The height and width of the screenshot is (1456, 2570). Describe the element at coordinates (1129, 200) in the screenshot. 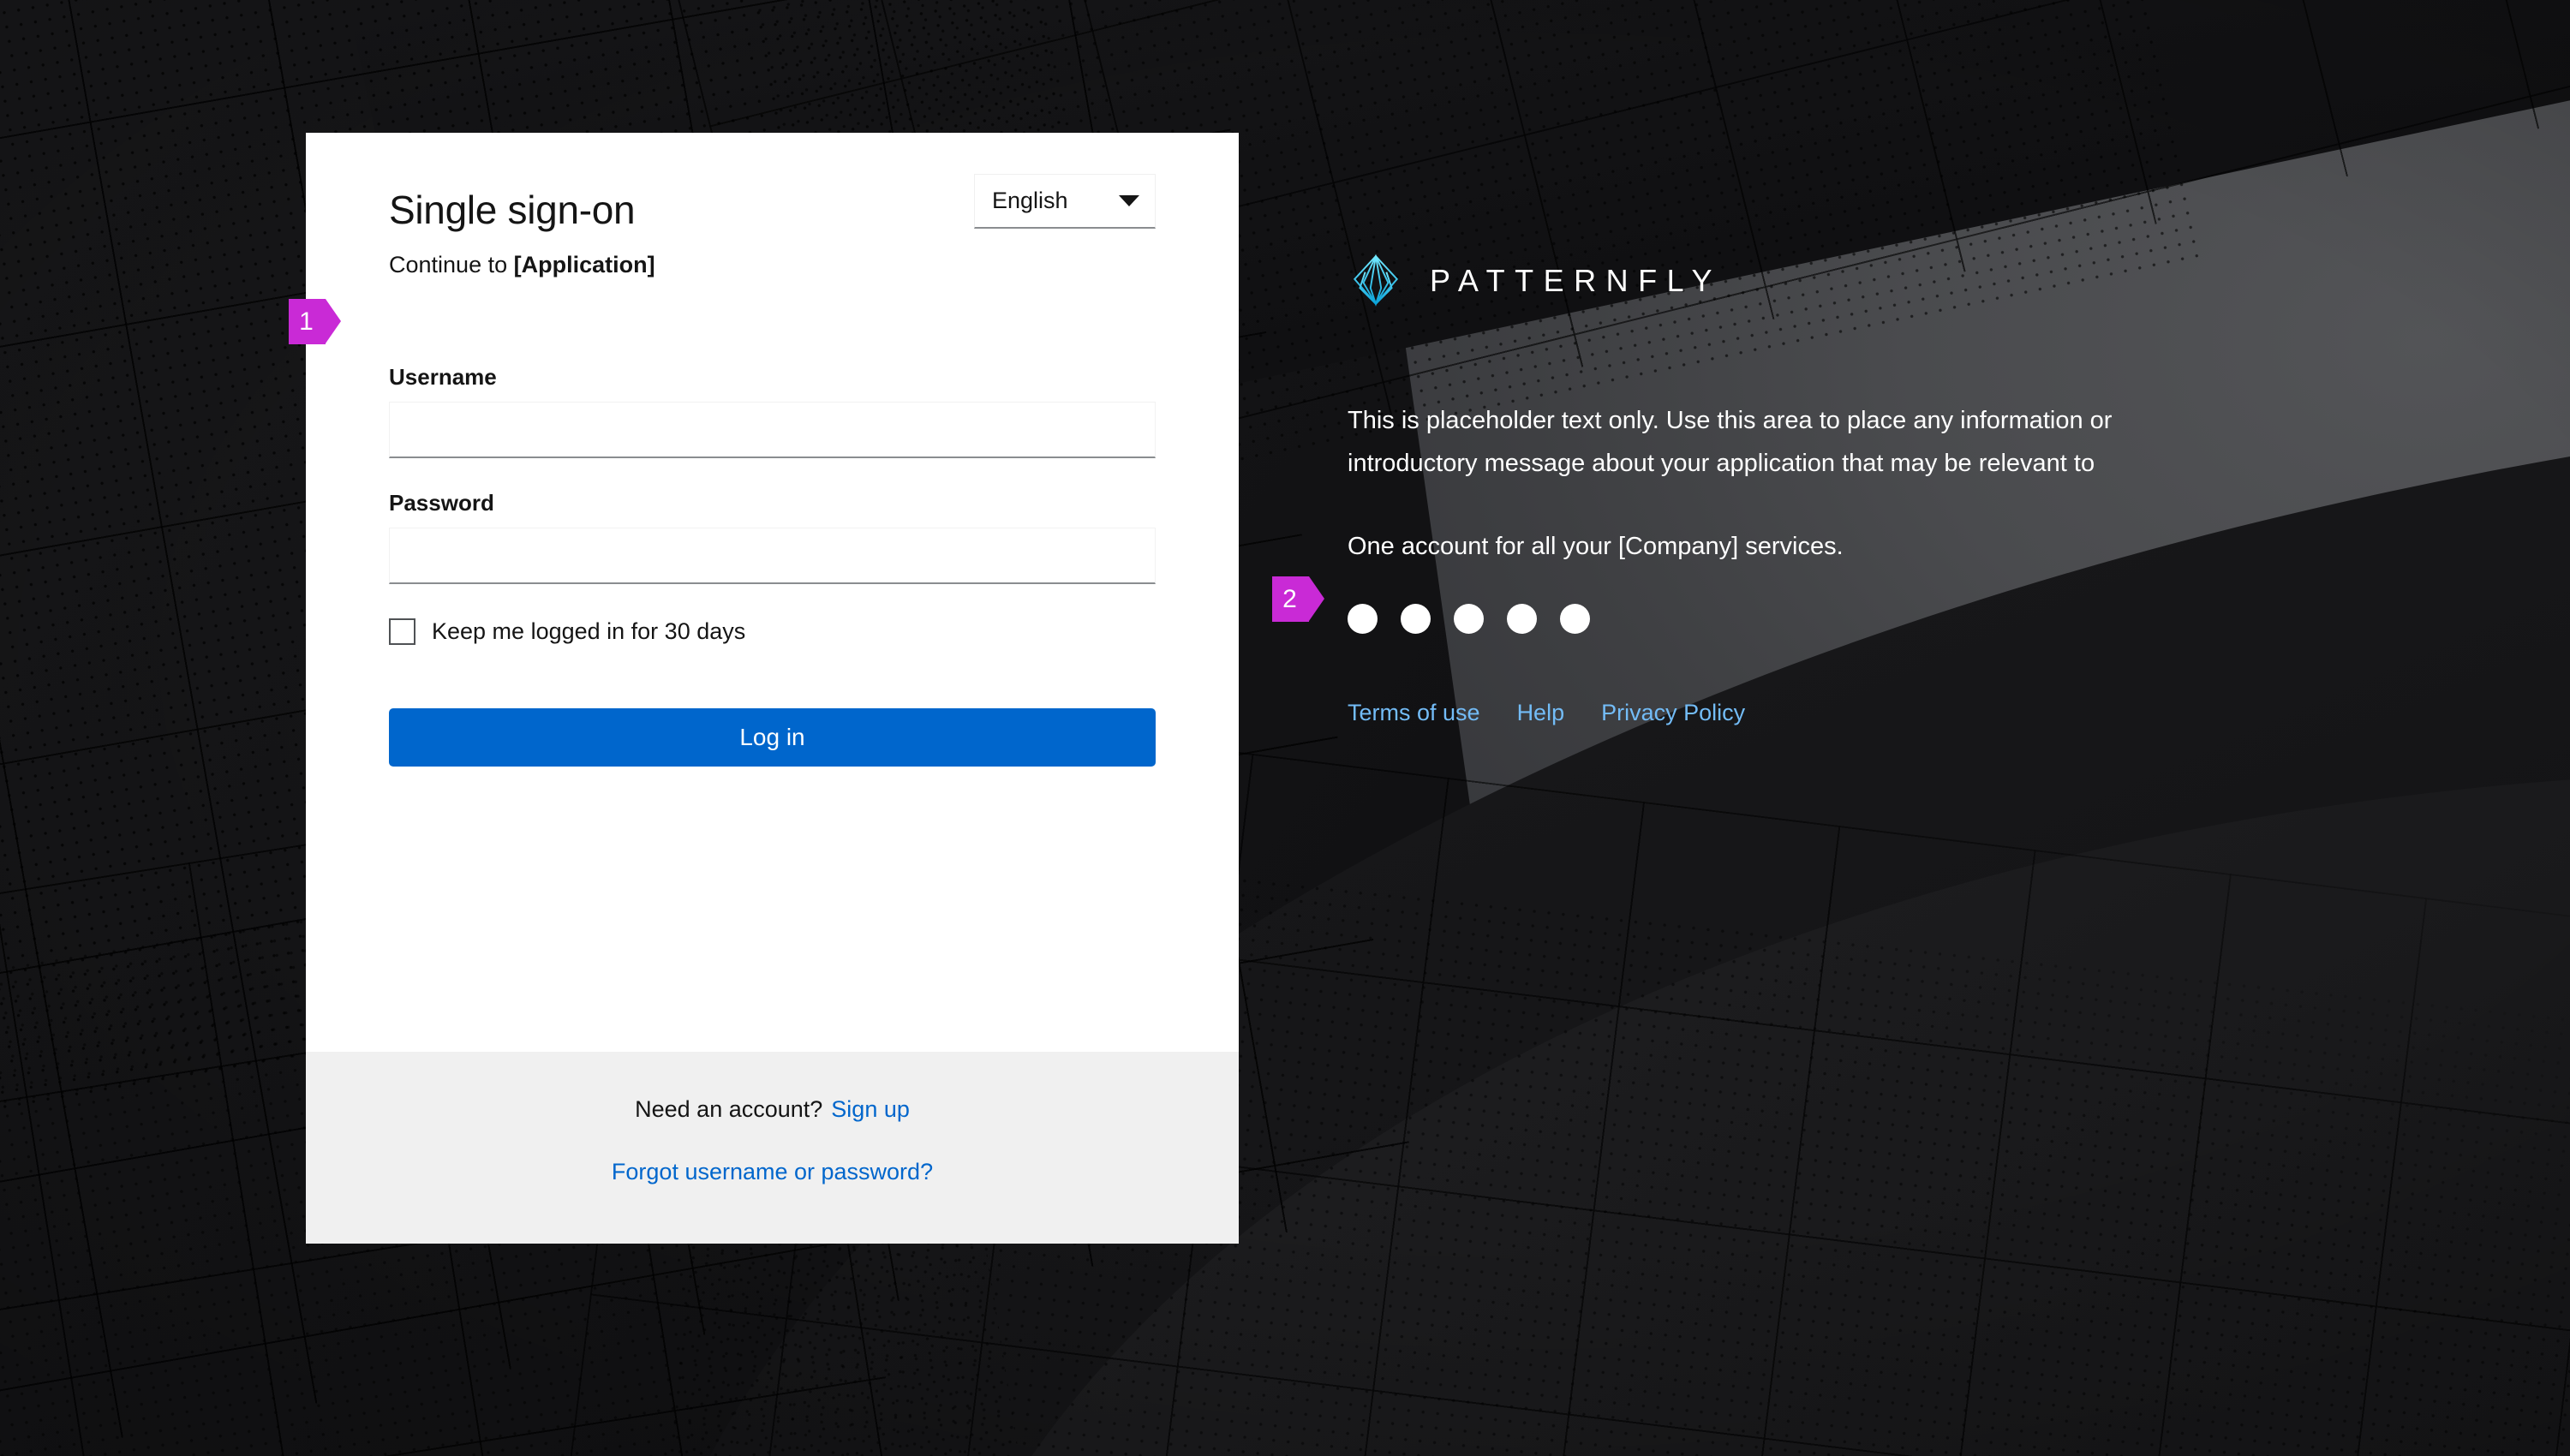

I see `chevron-down-icon` at that location.